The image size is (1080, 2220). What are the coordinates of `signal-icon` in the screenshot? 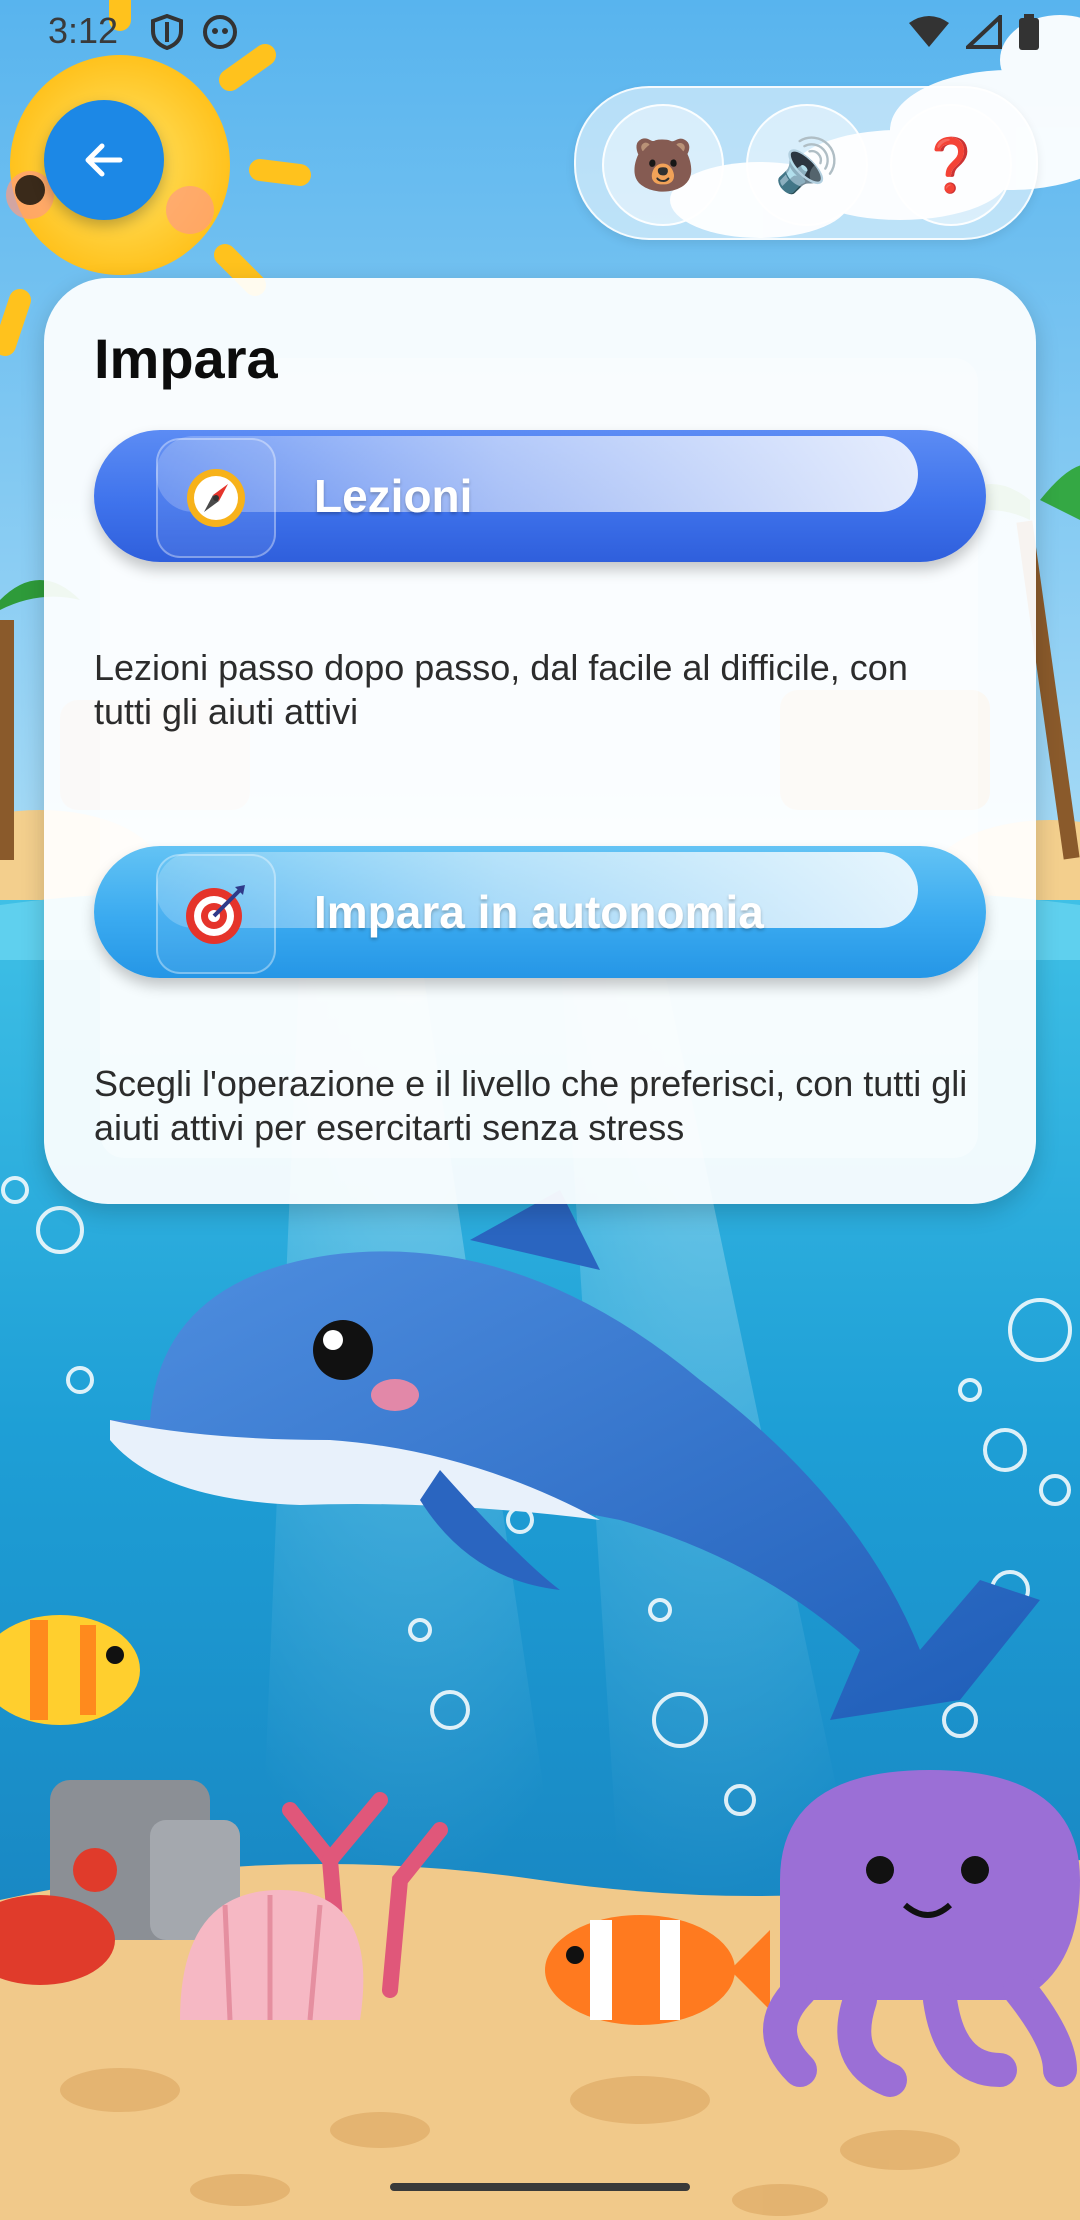 It's located at (984, 32).